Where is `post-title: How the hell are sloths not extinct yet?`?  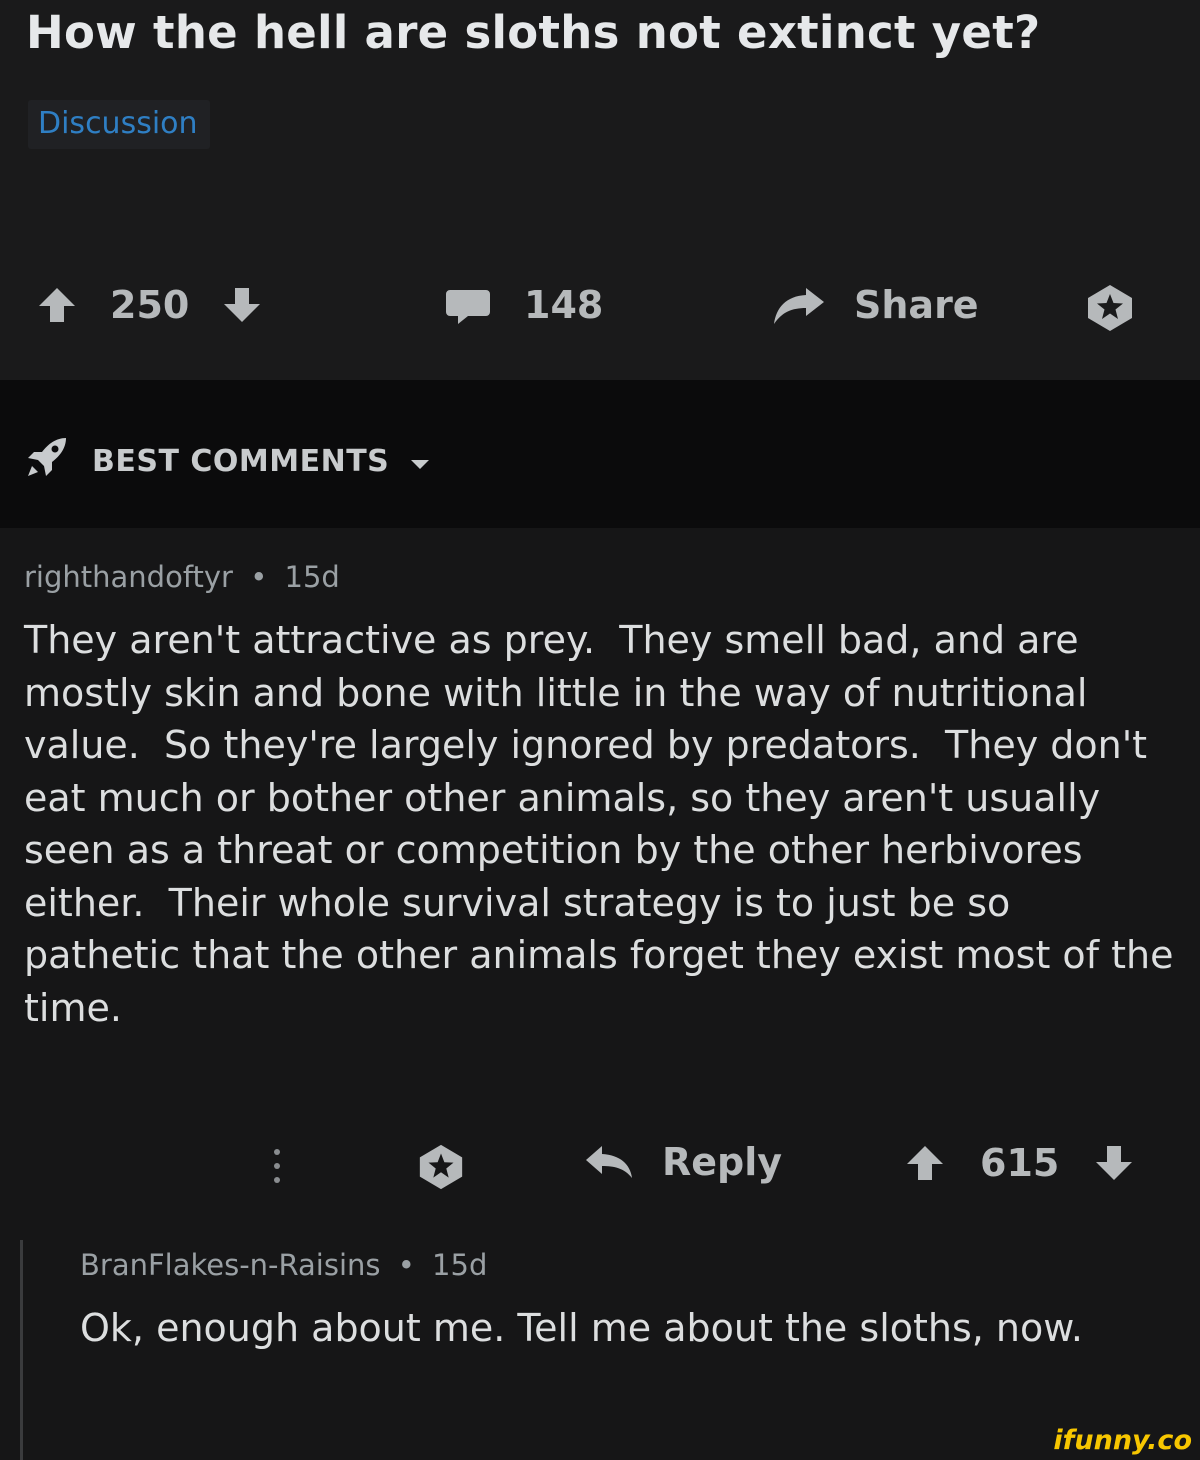 post-title: How the hell are sloths not extinct yet? is located at coordinates (533, 32).